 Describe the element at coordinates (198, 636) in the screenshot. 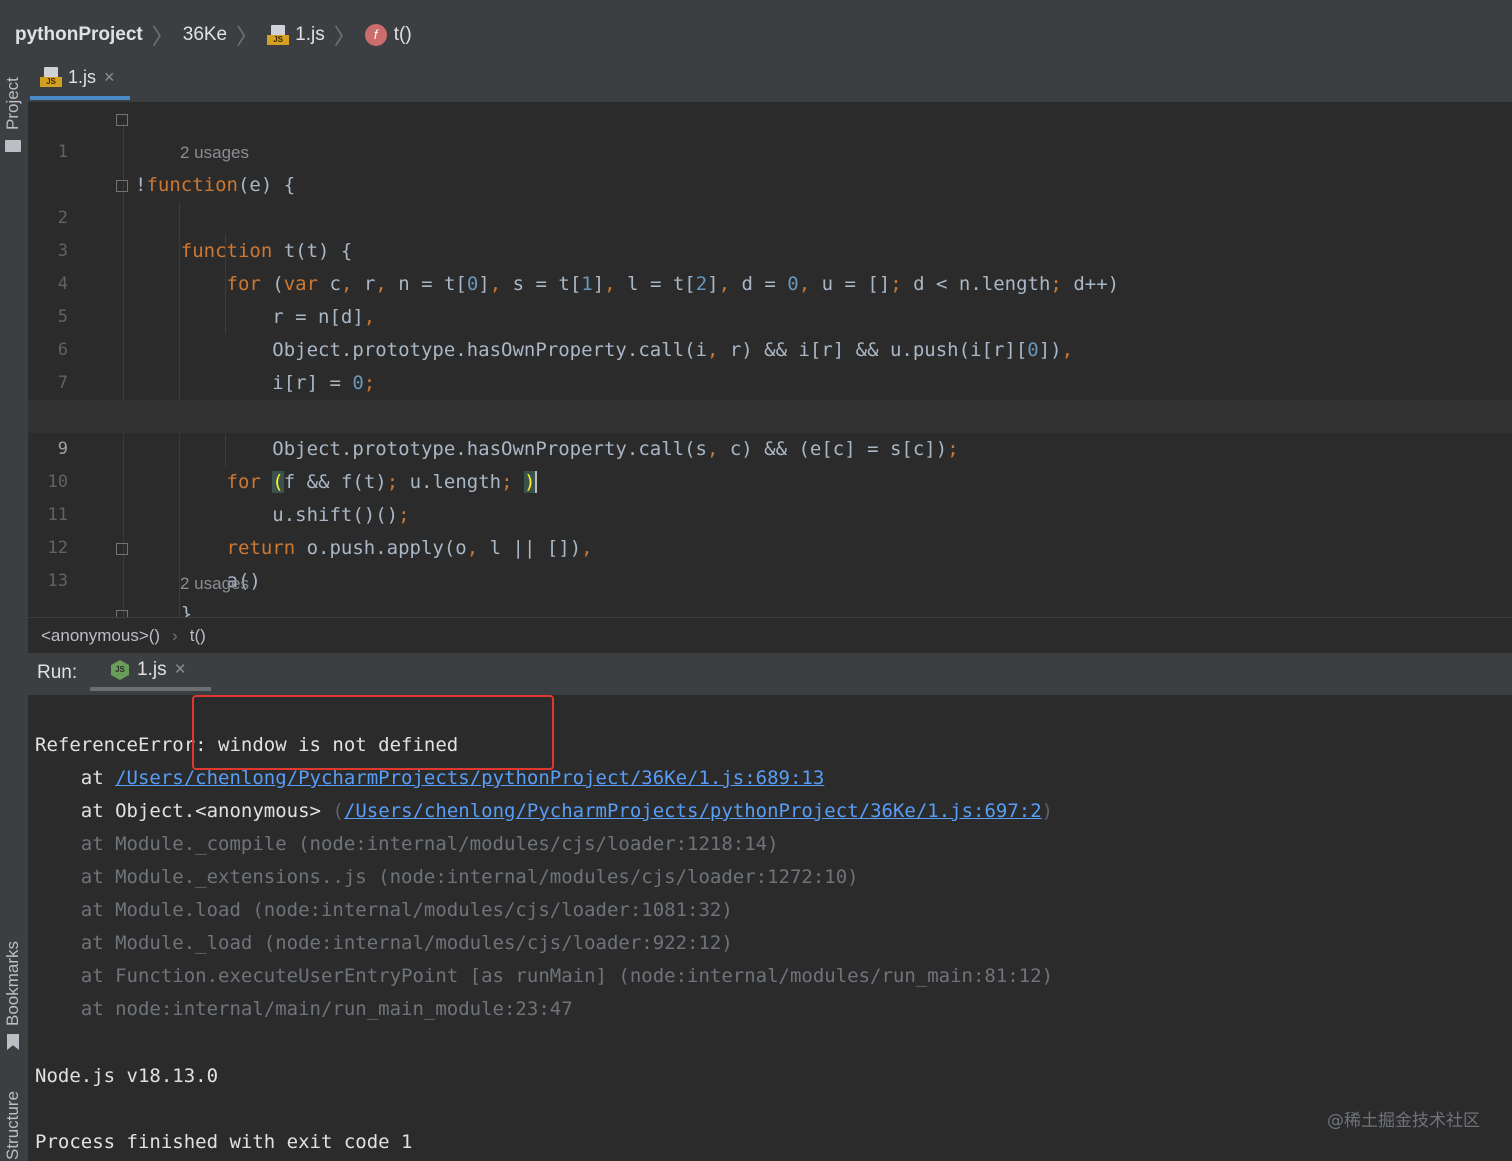

I see `editor-breadcrumb-function: t()` at that location.